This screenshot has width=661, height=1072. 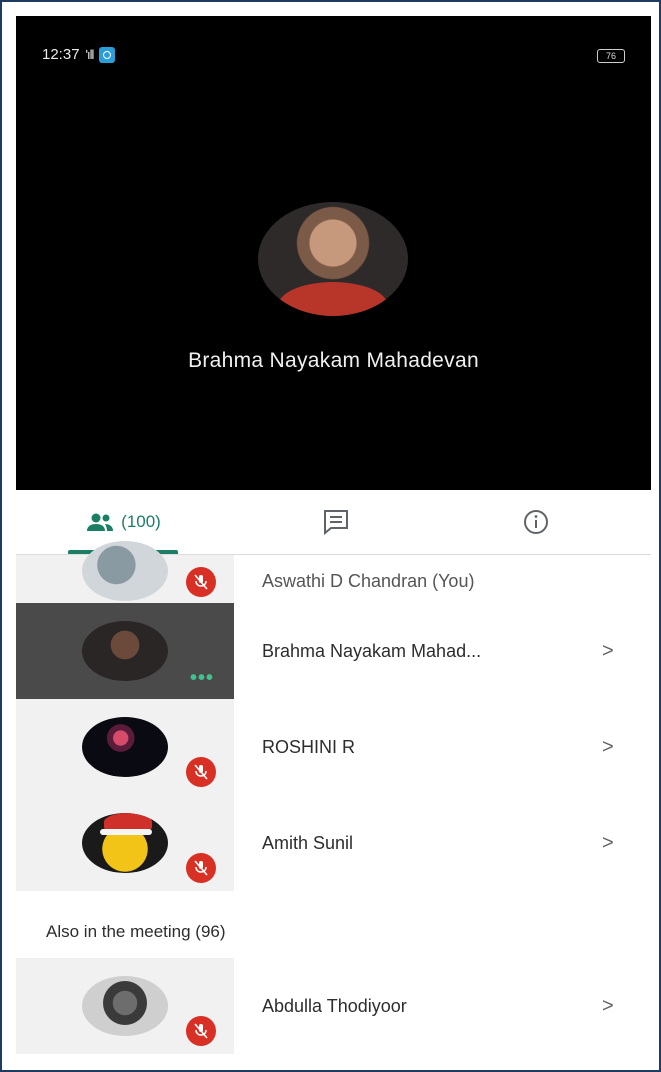 I want to click on chat-icon, so click(x=336, y=523).